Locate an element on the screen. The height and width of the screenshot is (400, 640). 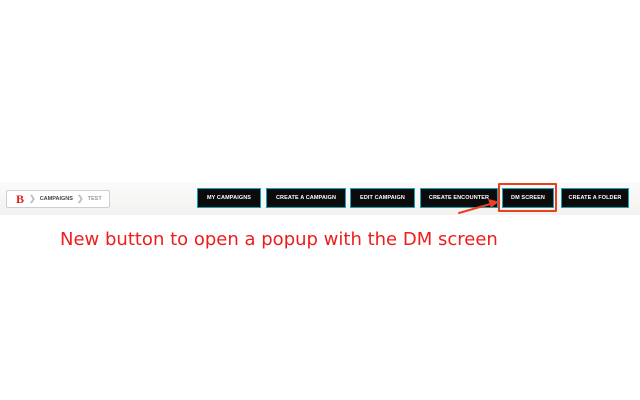
breadcrumb-item-campaigns: CAMPAIGNS is located at coordinates (56, 199).